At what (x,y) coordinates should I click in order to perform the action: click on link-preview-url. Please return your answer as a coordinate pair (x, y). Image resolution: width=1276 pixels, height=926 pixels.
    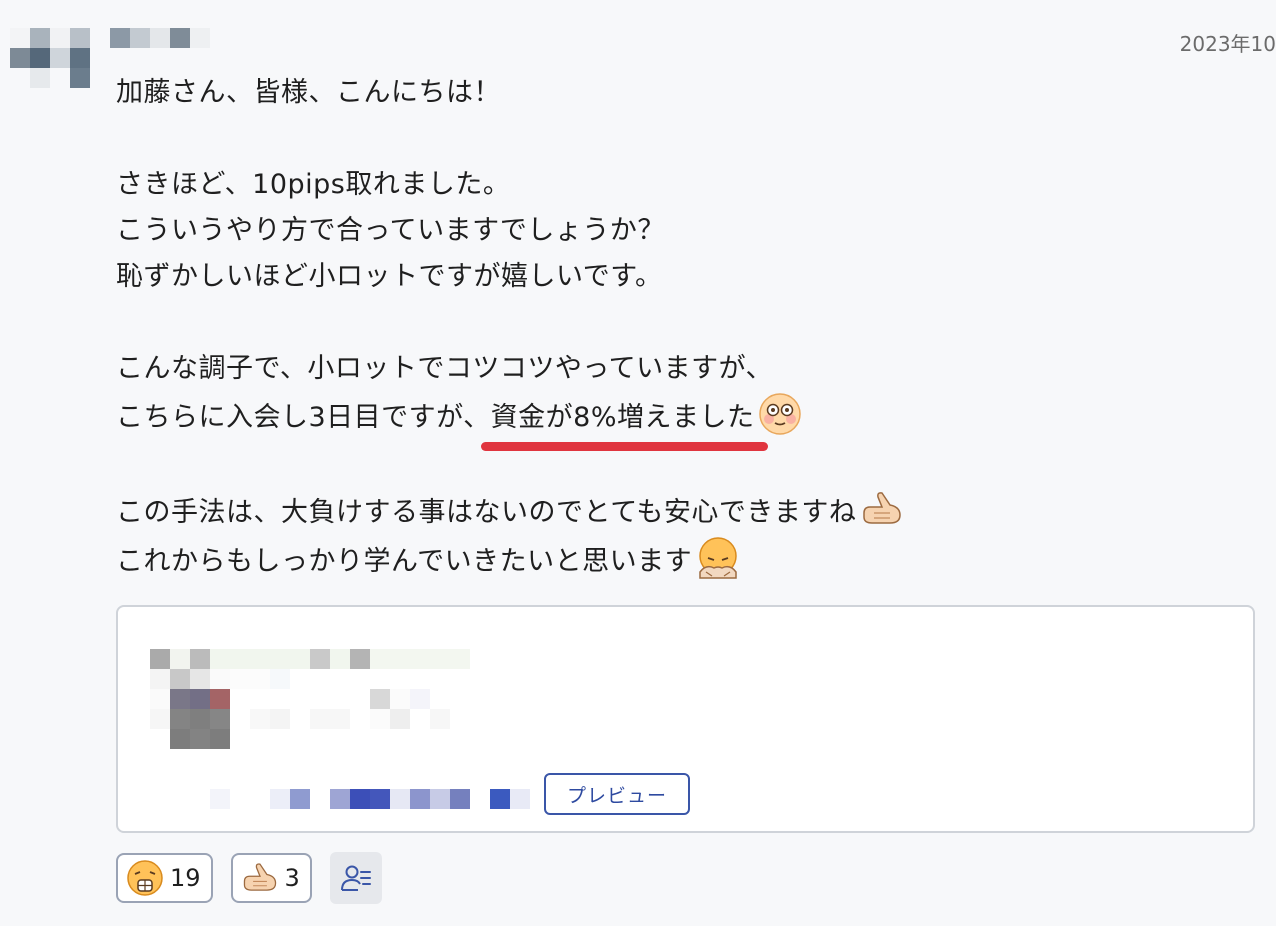
    Looking at the image, I should click on (370, 799).